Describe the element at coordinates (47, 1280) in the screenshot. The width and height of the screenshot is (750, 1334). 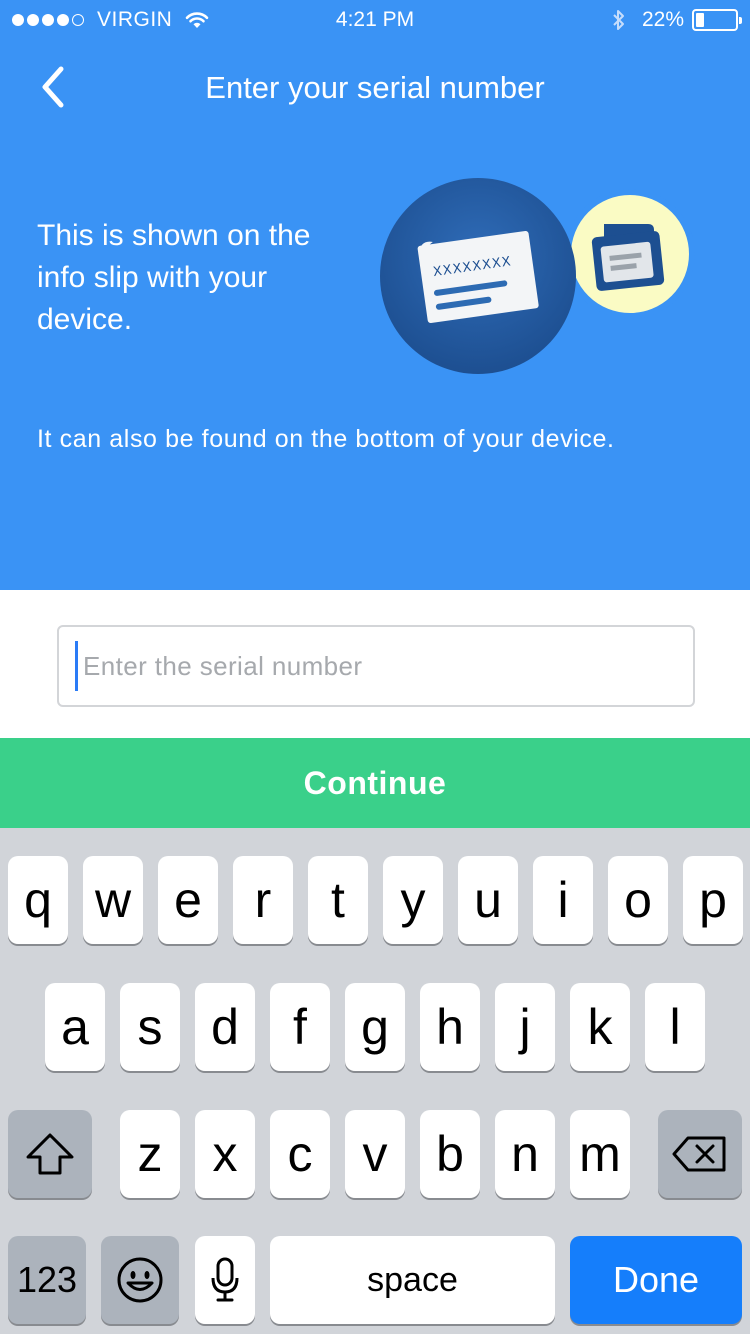
I see `numbers-key: 123` at that location.